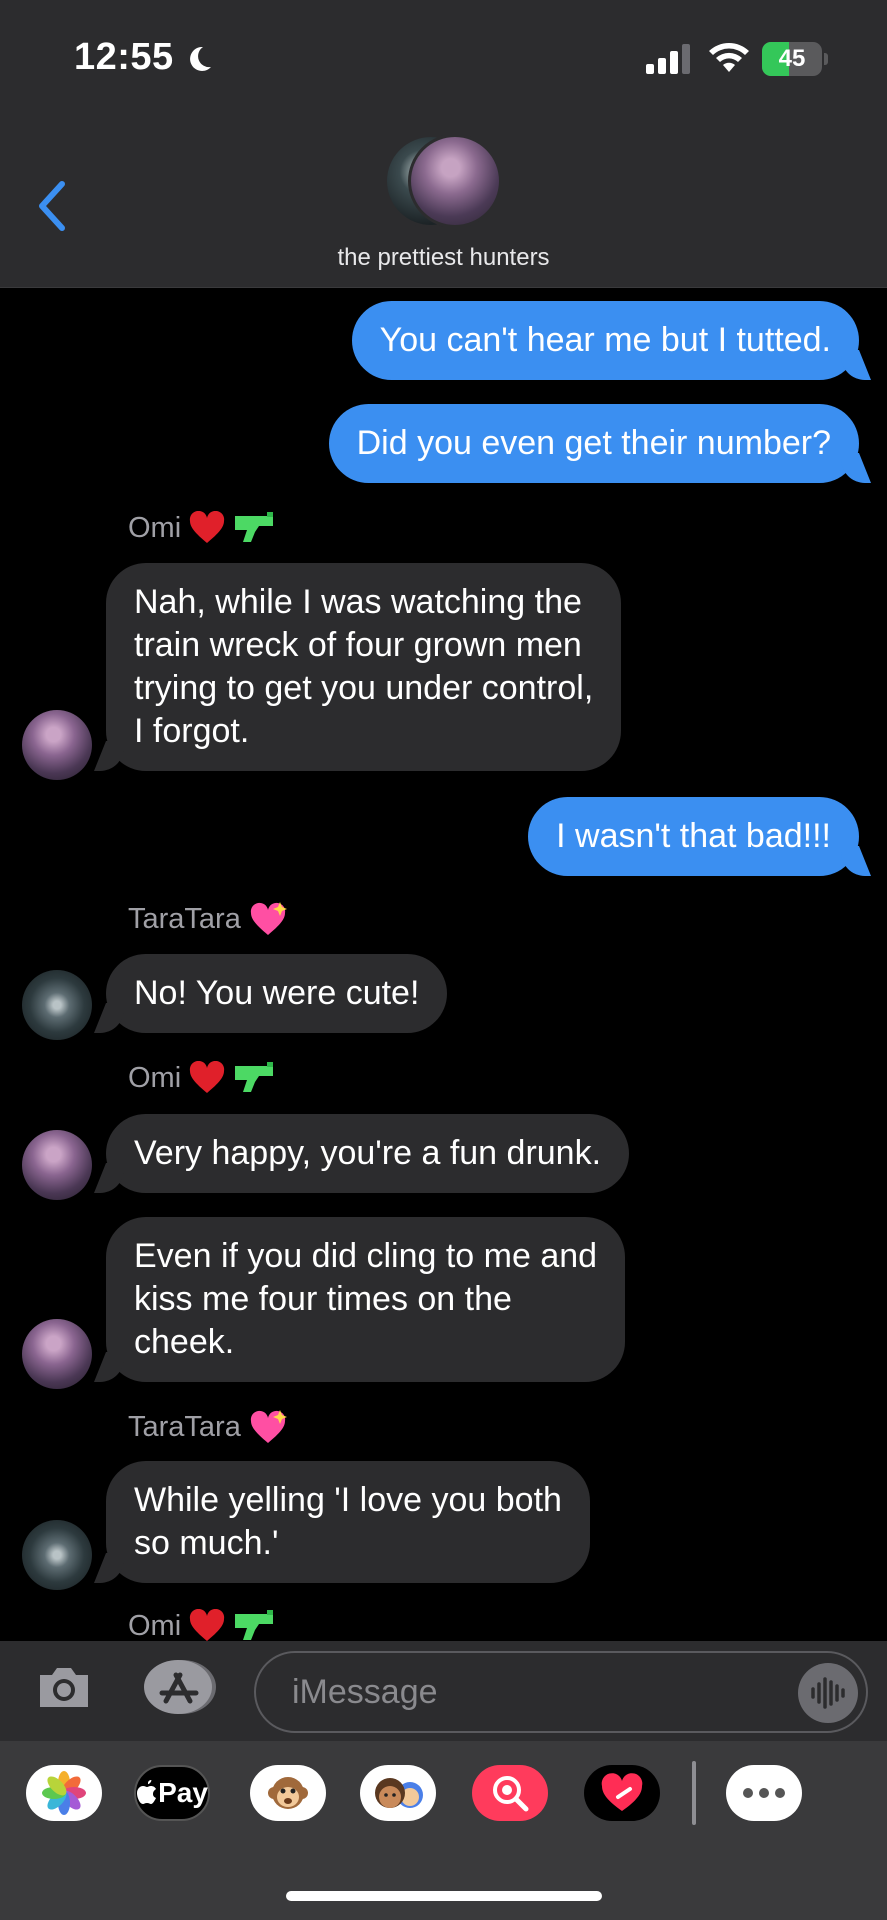  I want to click on message-composer: iMessage, so click(443, 1691).